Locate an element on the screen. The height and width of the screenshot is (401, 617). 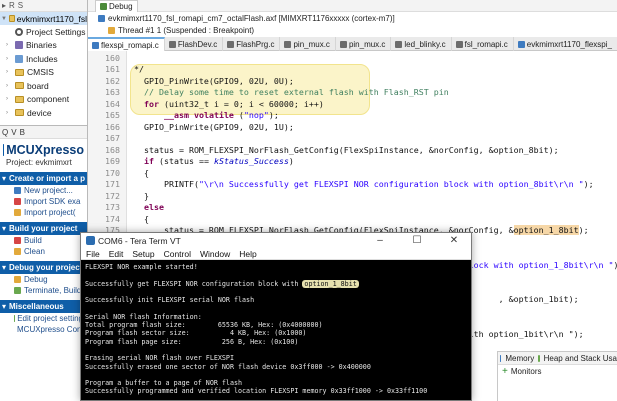
code-line: 167 is located at coordinates (352, 139).